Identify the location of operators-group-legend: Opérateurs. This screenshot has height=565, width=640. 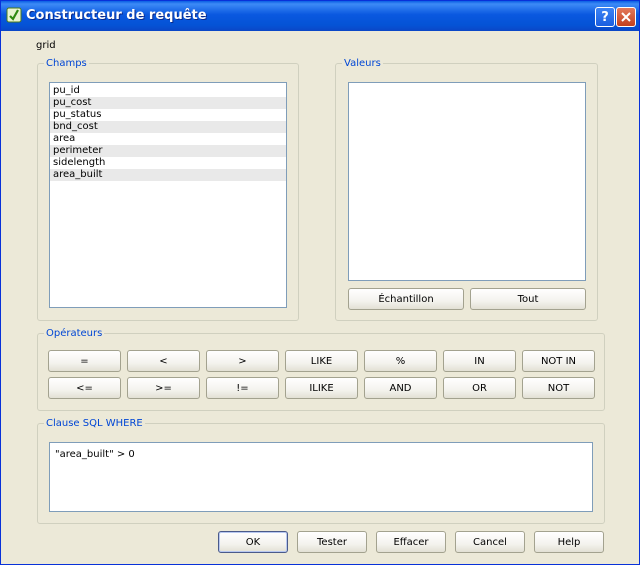
(74, 333).